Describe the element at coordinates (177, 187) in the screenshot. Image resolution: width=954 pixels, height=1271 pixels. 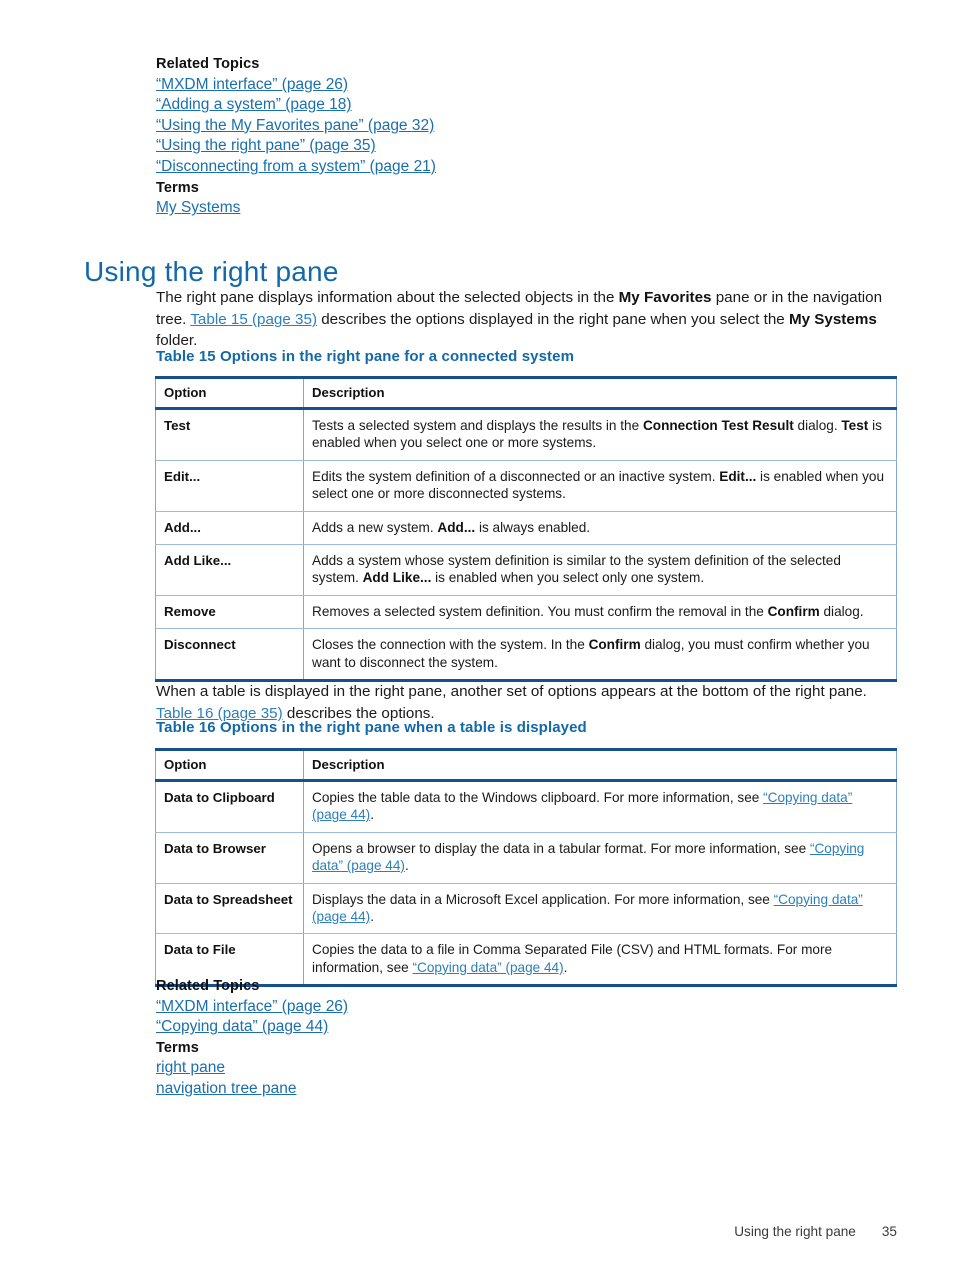
I see `terms-heading: Terms` at that location.